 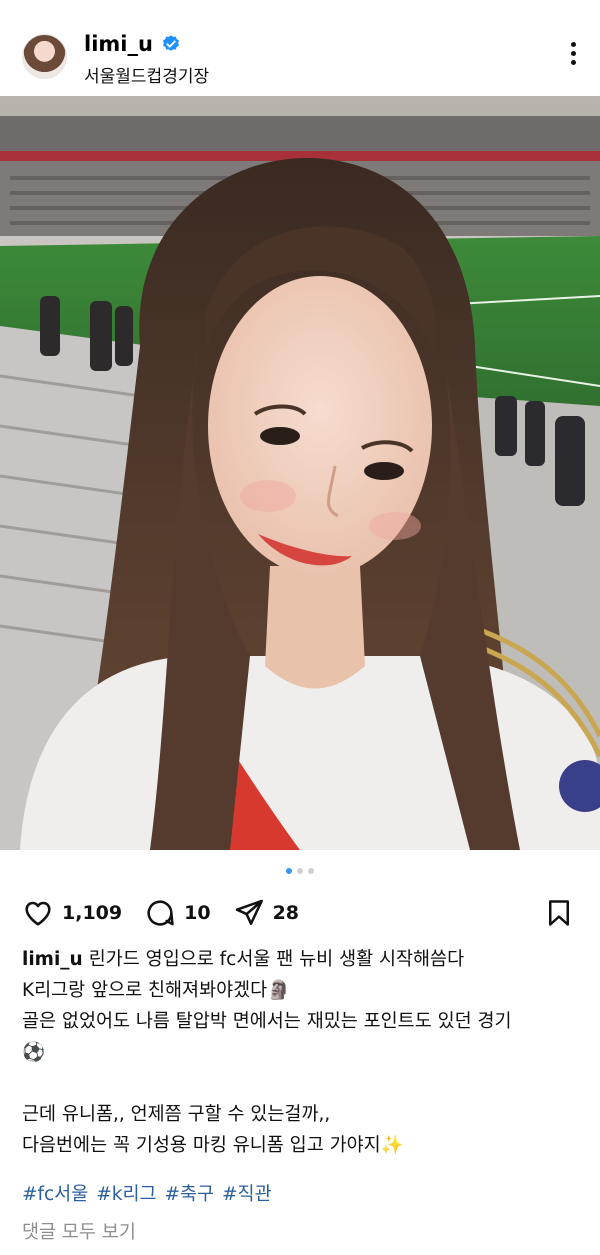 I want to click on caption-text-6: 다음번에는 꼭 기성용 마킹 유니폼 입고 가야지, so click(x=201, y=1145).